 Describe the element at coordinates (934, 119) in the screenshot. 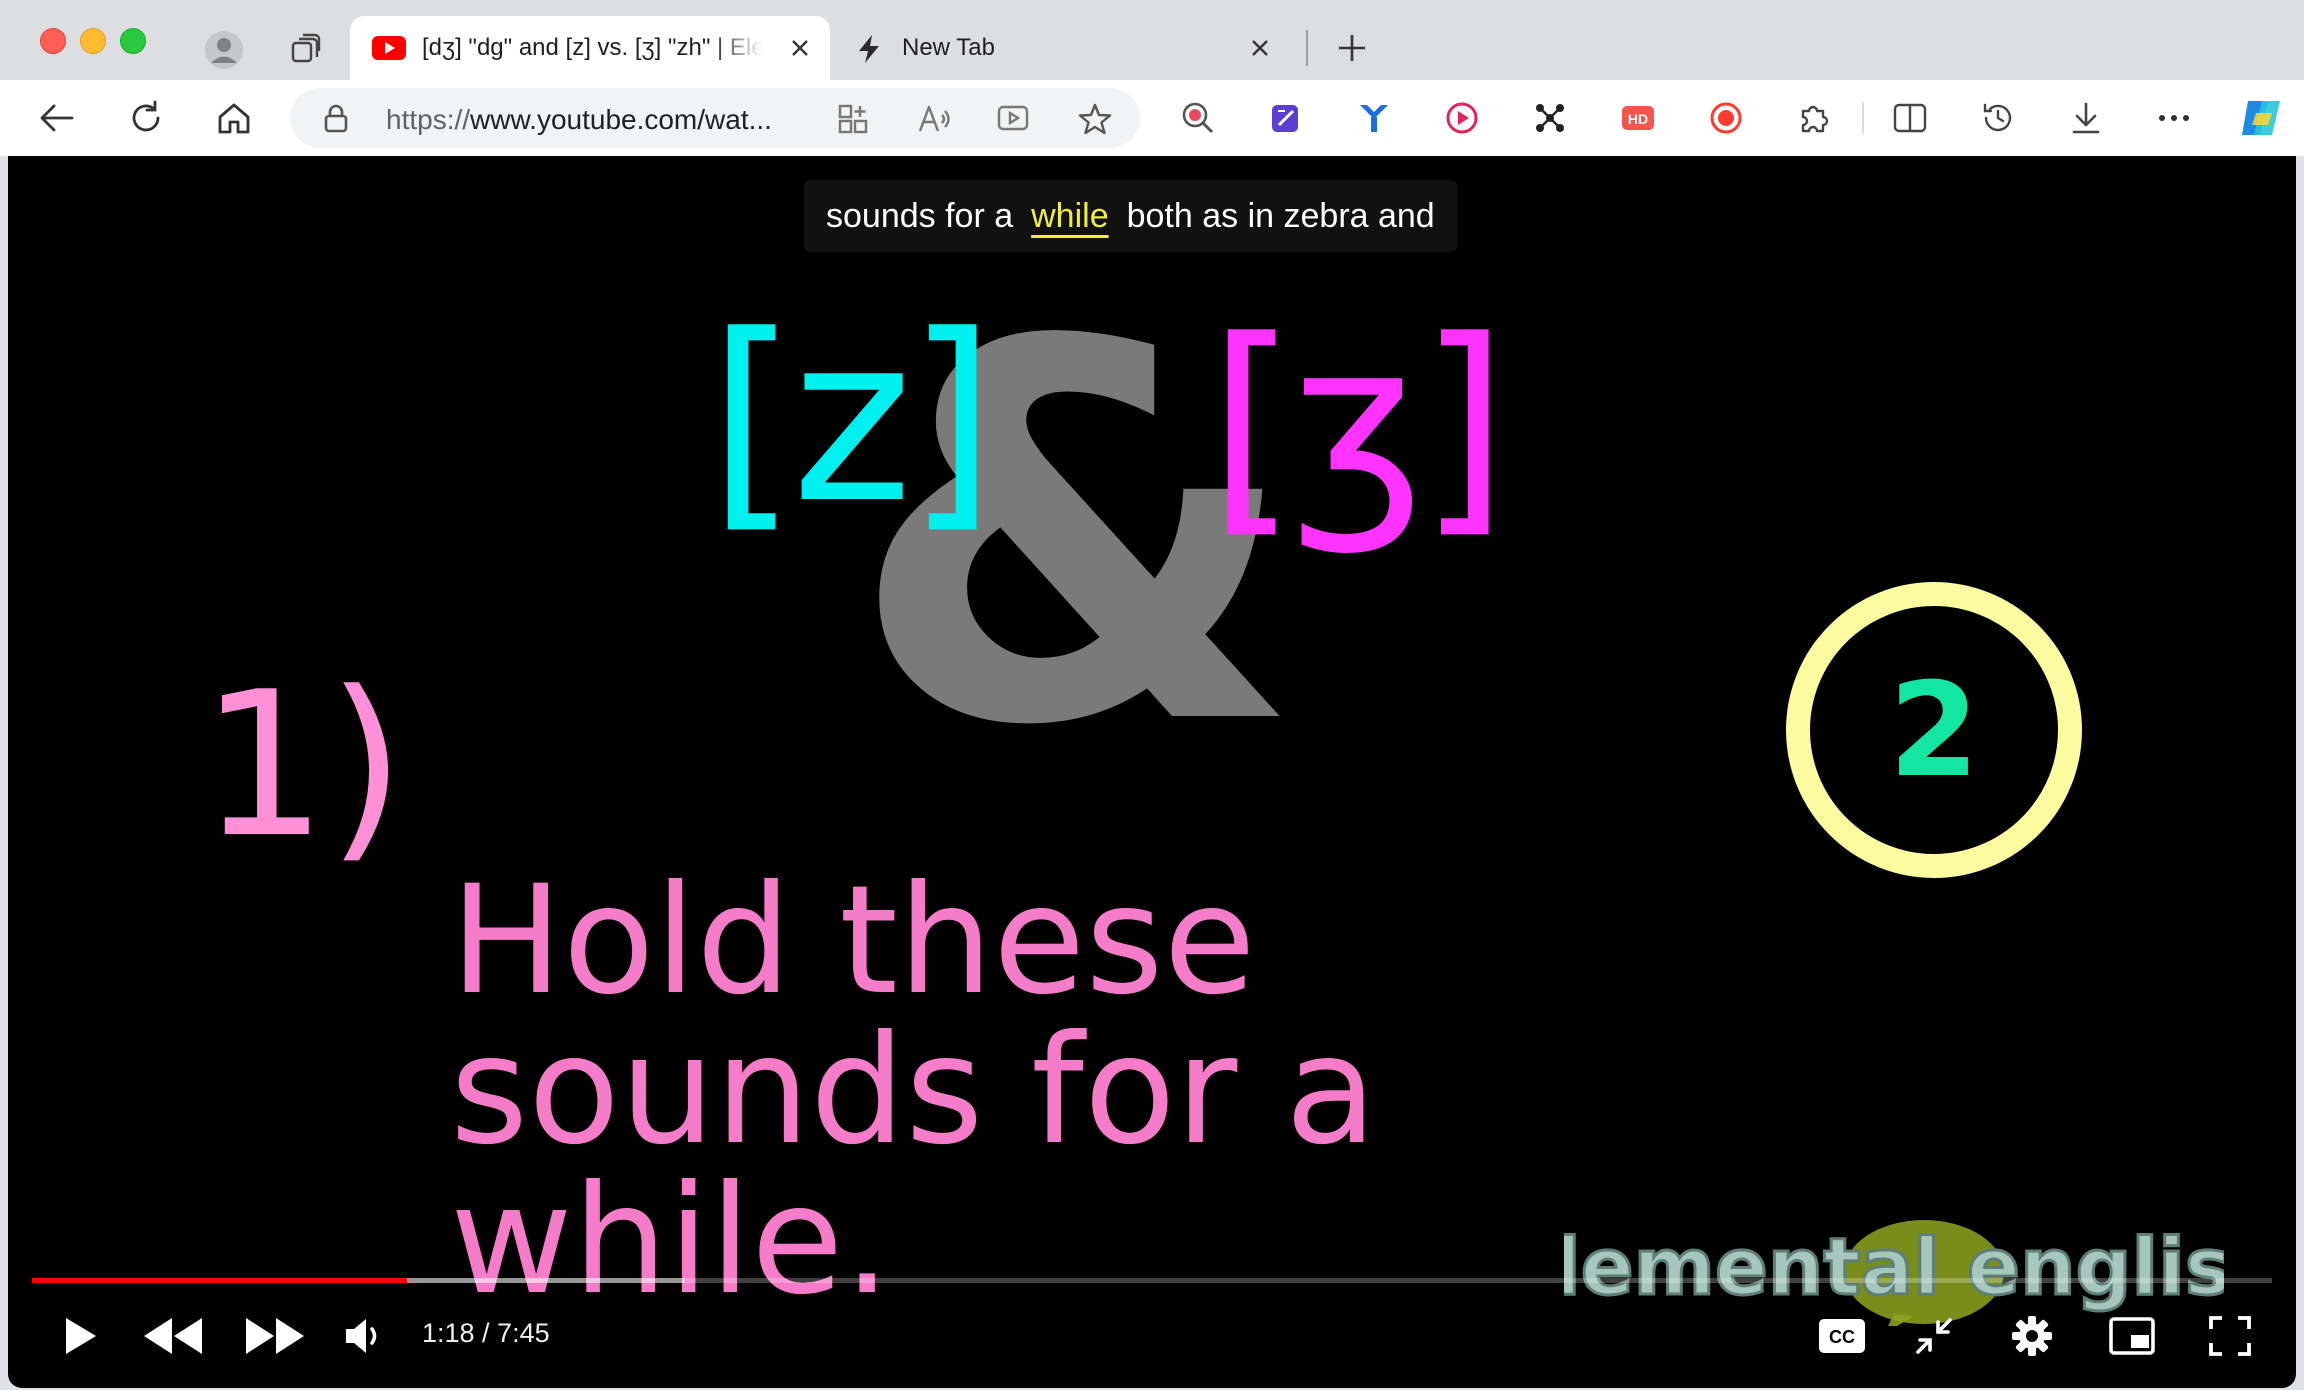

I see `read-aloud-icon` at that location.